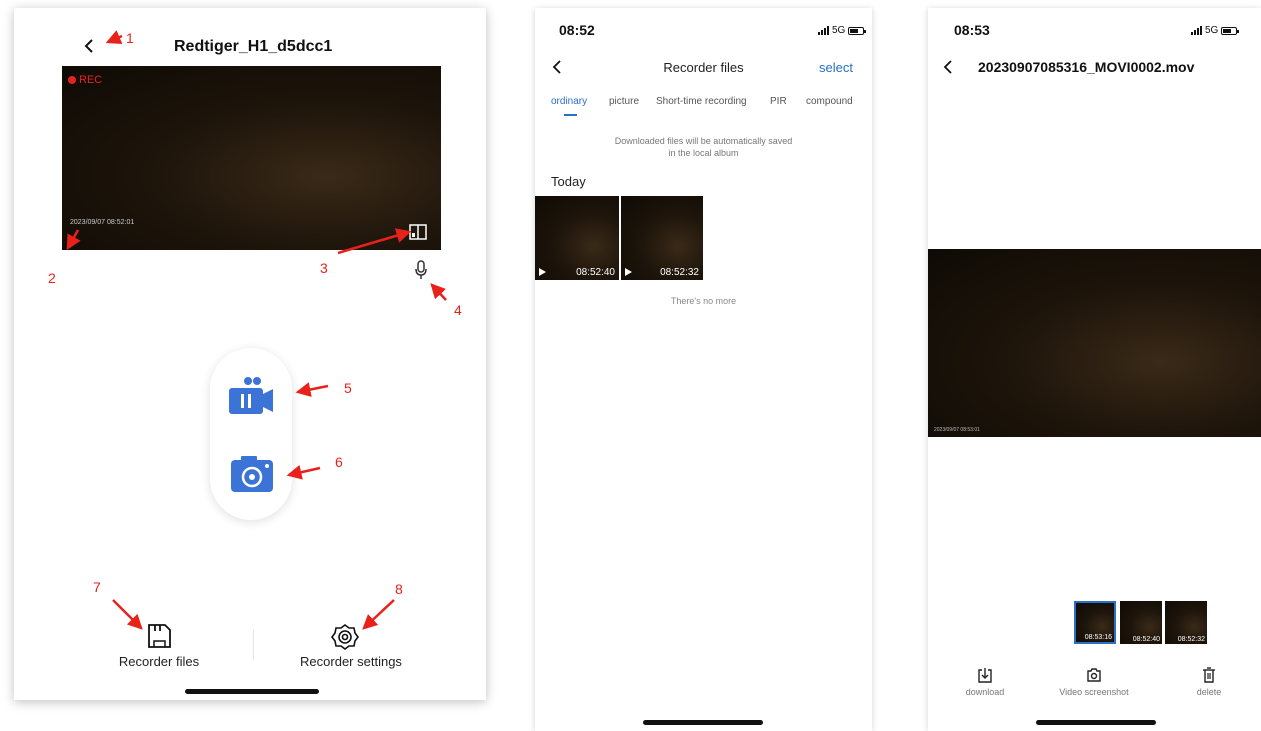 Image resolution: width=1261 pixels, height=731 pixels. I want to click on timeline-thumbnail-selected: 08:53:16, so click(1095, 622).